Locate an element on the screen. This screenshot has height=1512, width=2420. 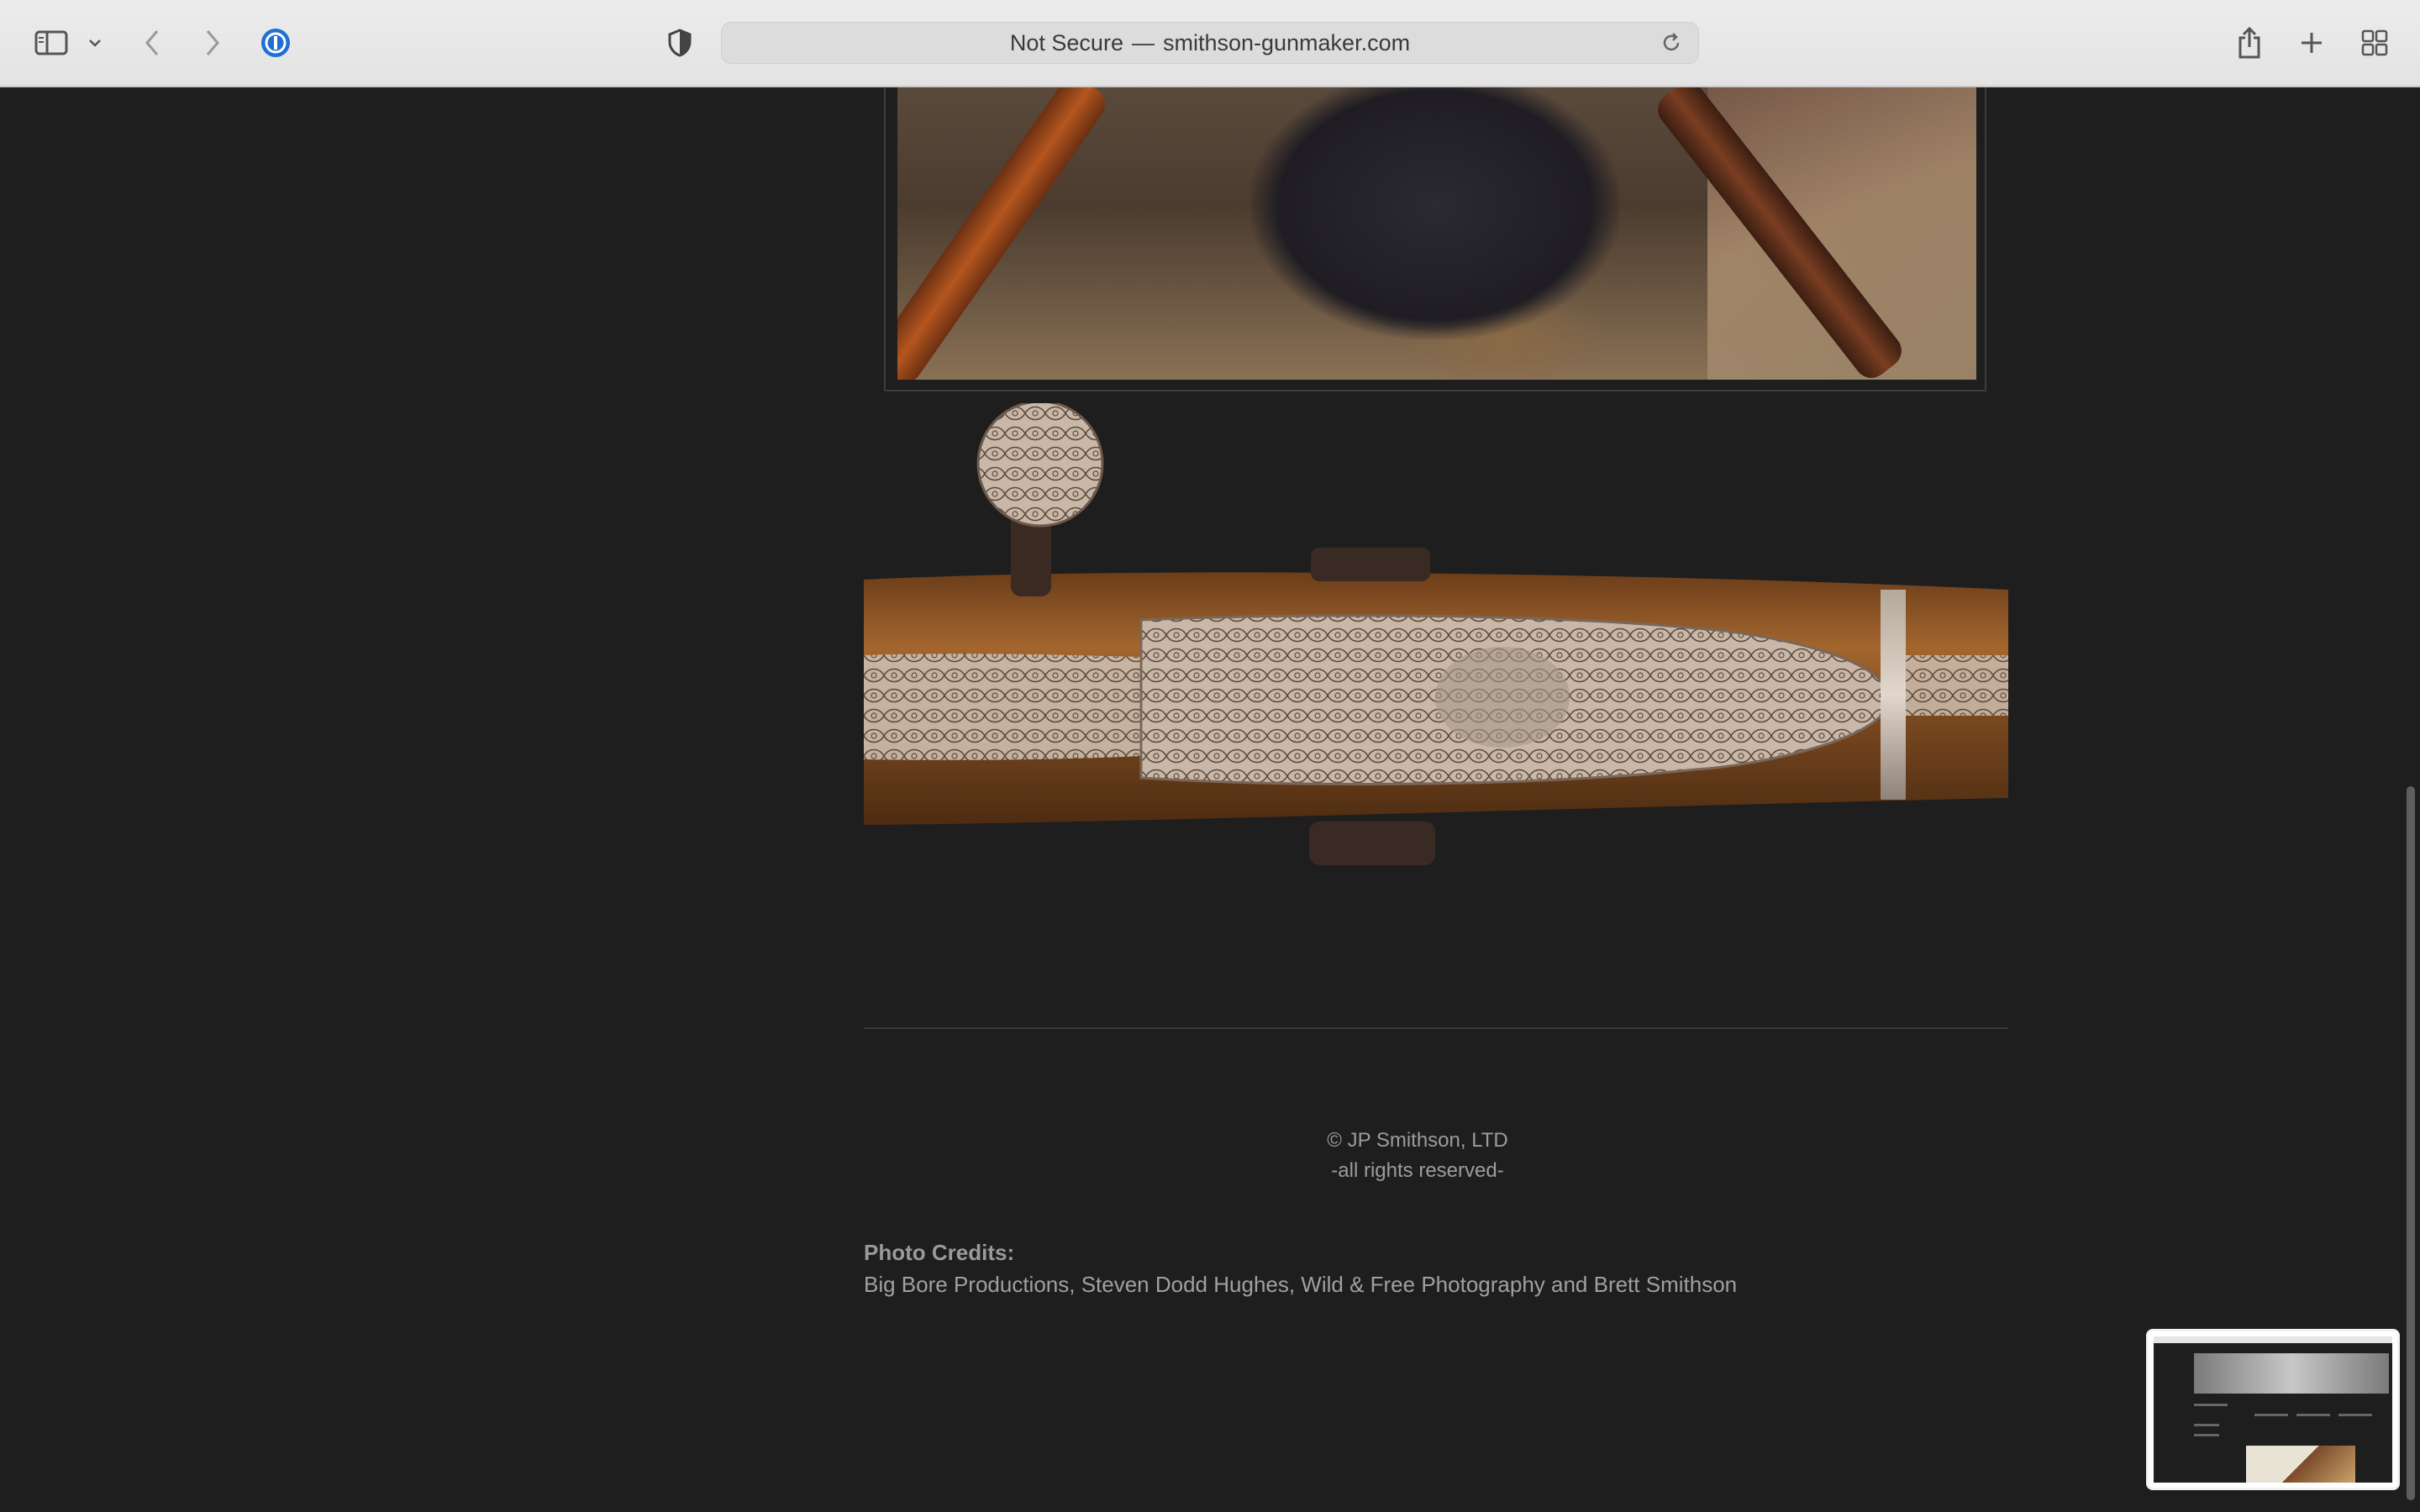
grid-icon is located at coordinates (2374, 42).